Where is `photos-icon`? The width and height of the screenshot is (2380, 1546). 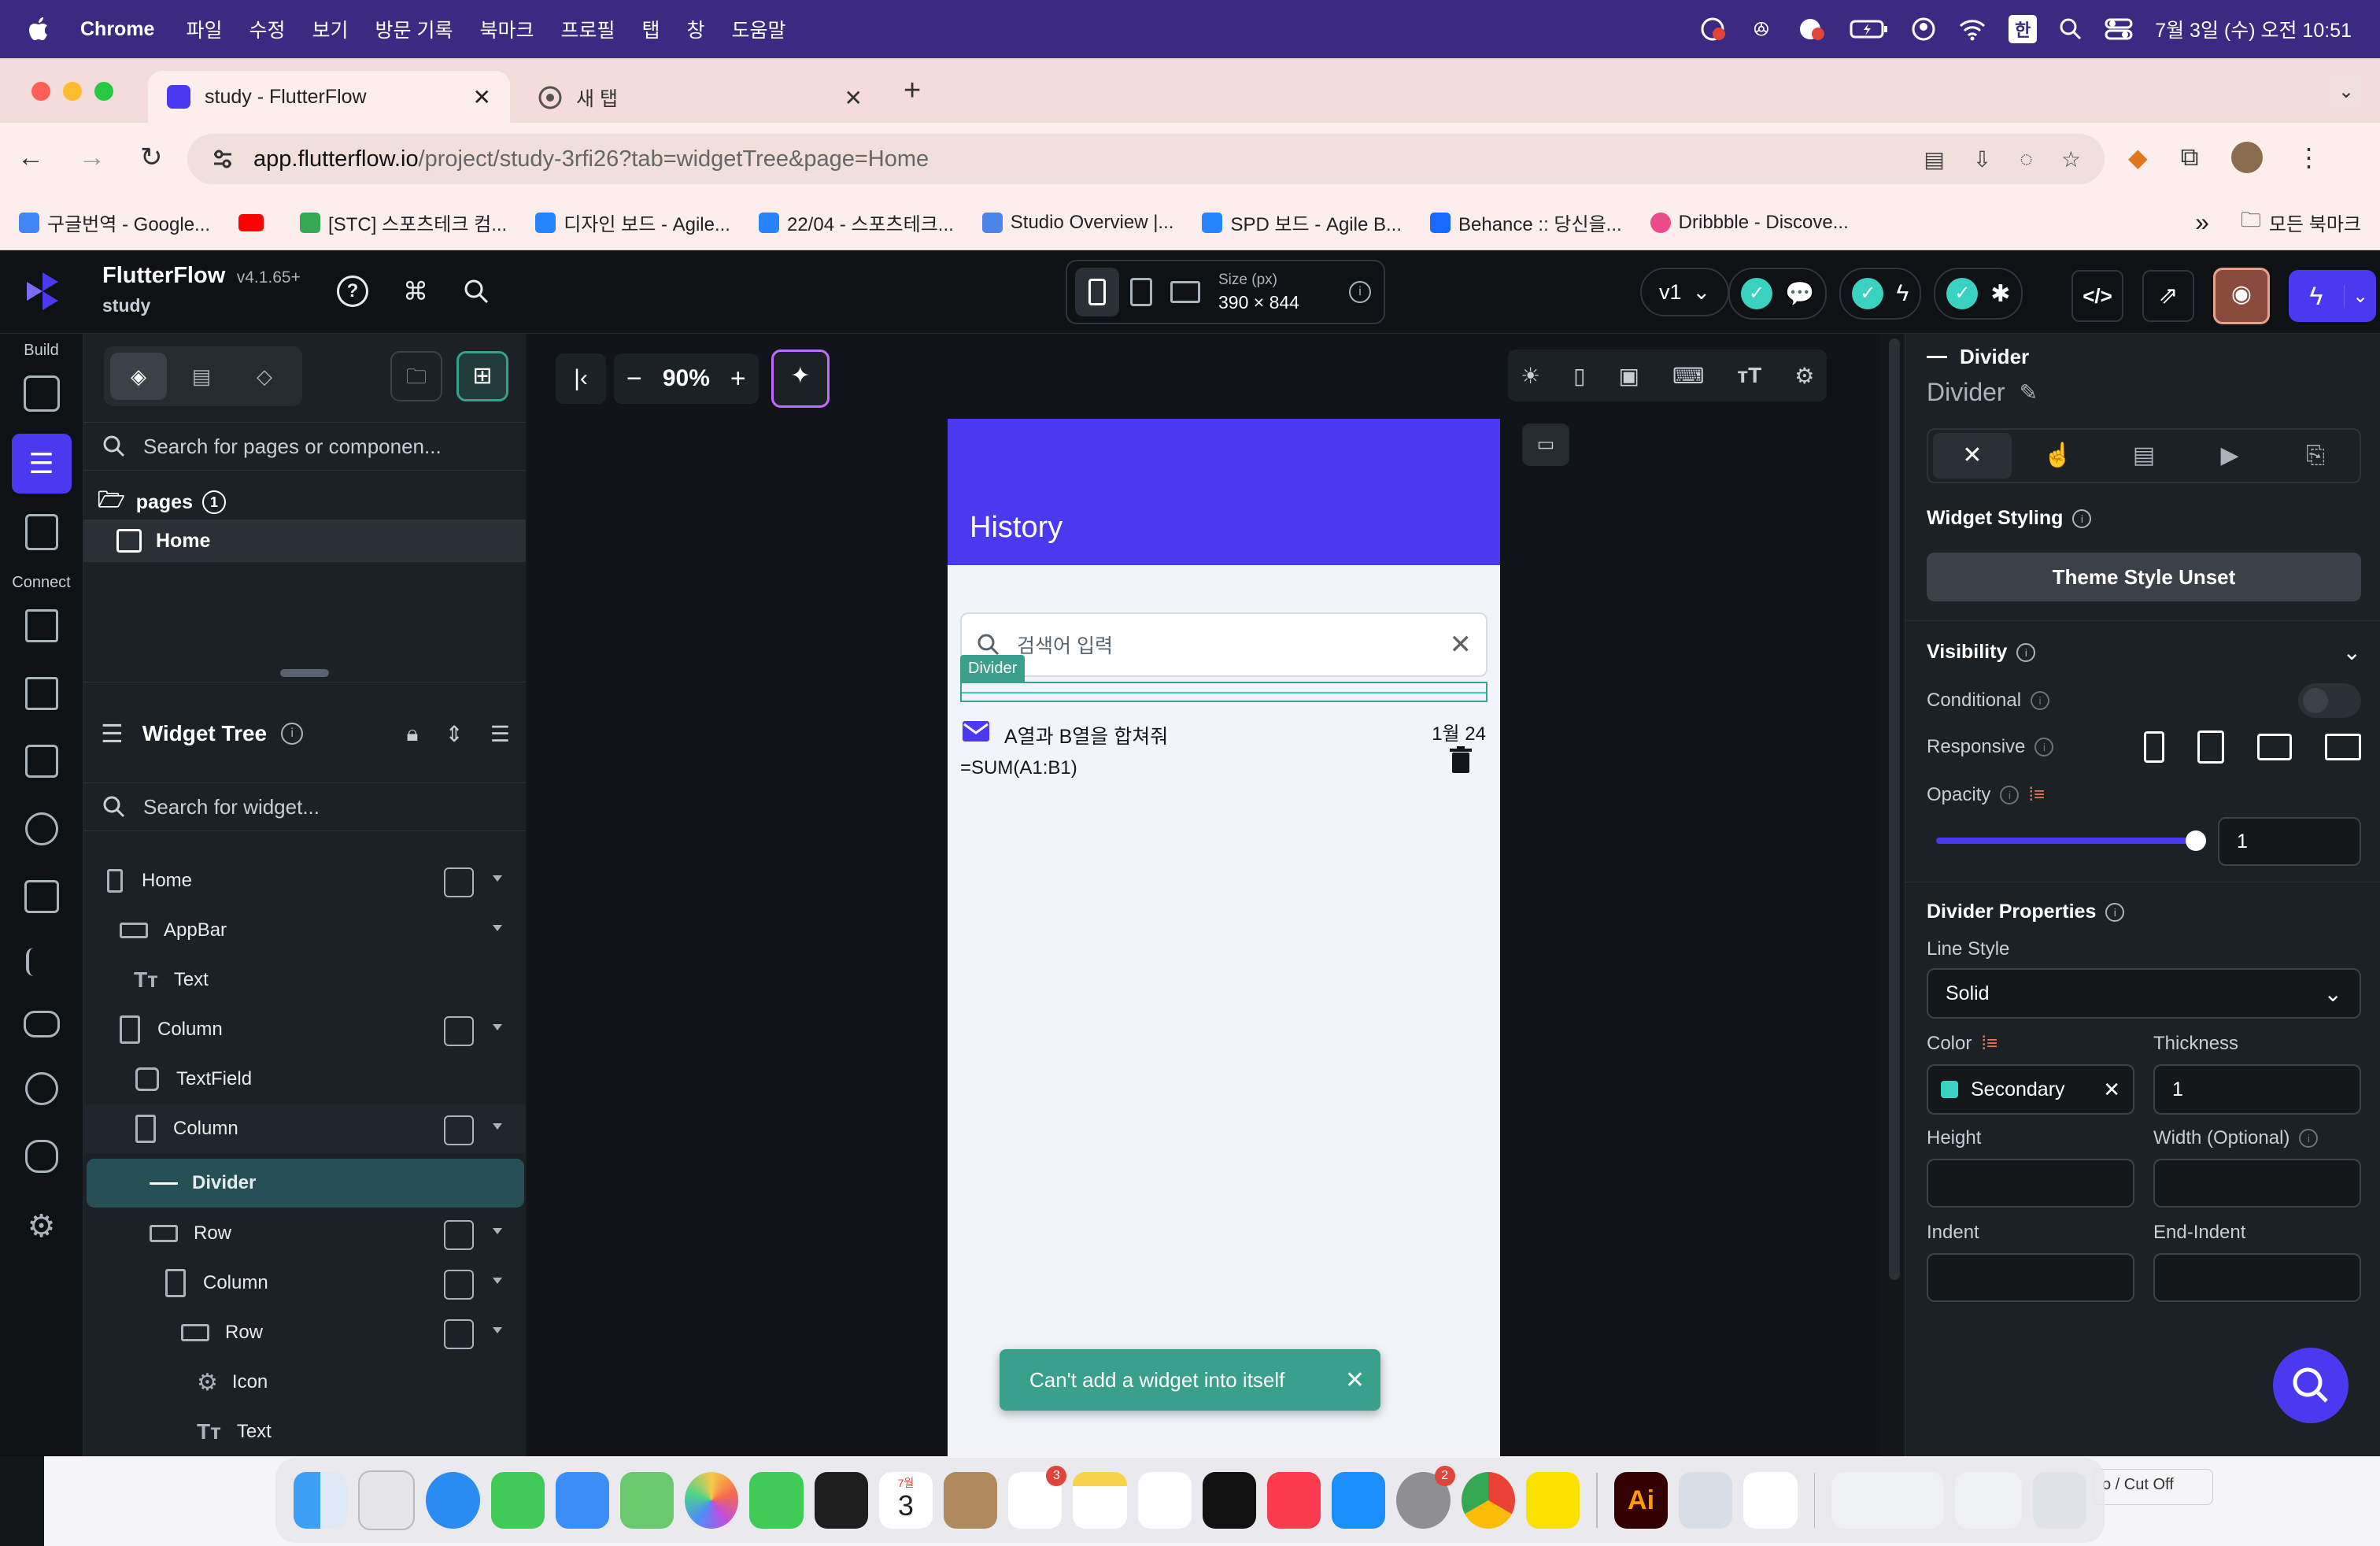
photos-icon is located at coordinates (712, 1500).